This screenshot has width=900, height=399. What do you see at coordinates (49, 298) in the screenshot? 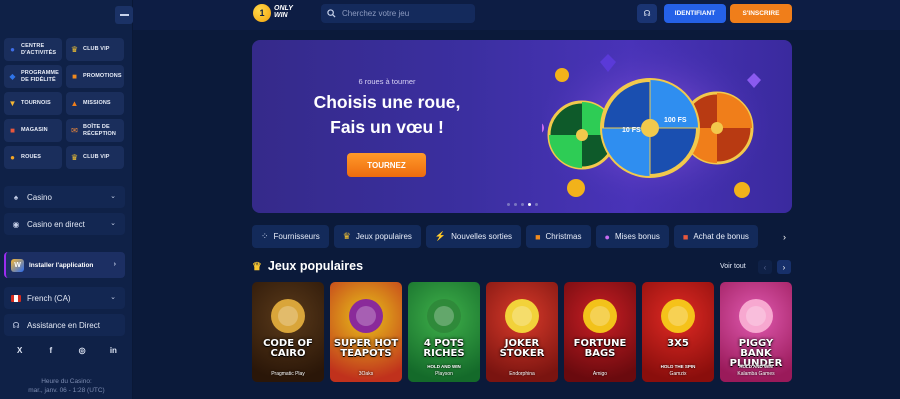
I see `language-label: French (CA)` at bounding box center [49, 298].